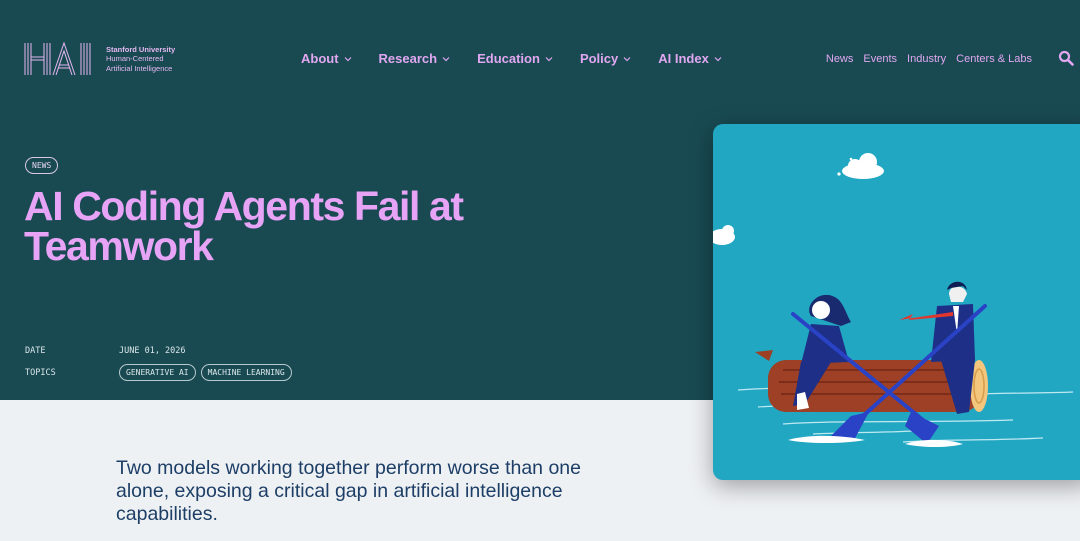 The width and height of the screenshot is (1080, 541). What do you see at coordinates (994, 59) in the screenshot?
I see `util-link-centers-labs: Centers & Labs` at bounding box center [994, 59].